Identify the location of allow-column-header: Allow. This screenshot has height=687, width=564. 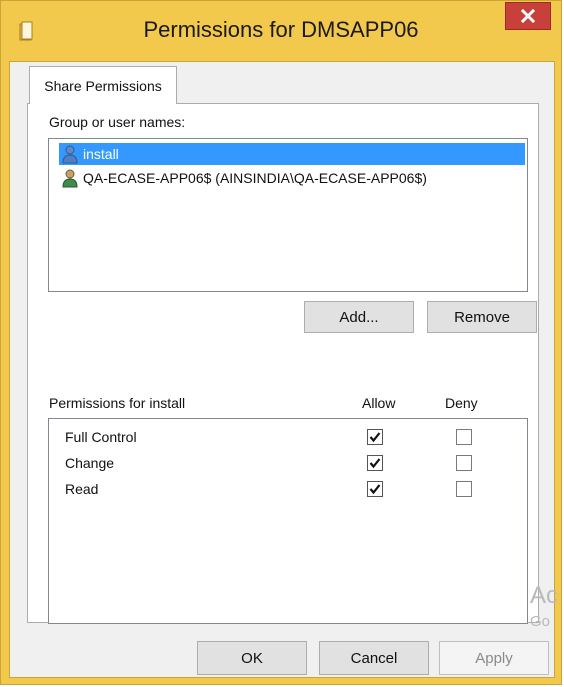
(379, 403).